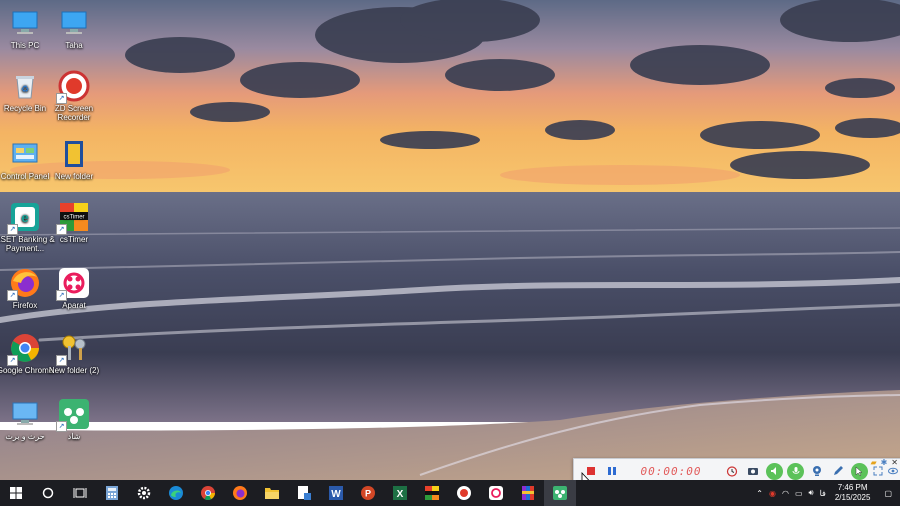 The width and height of the screenshot is (900, 506). What do you see at coordinates (73, 349) in the screenshot?
I see `keys-folder-icon: ↗` at bounding box center [73, 349].